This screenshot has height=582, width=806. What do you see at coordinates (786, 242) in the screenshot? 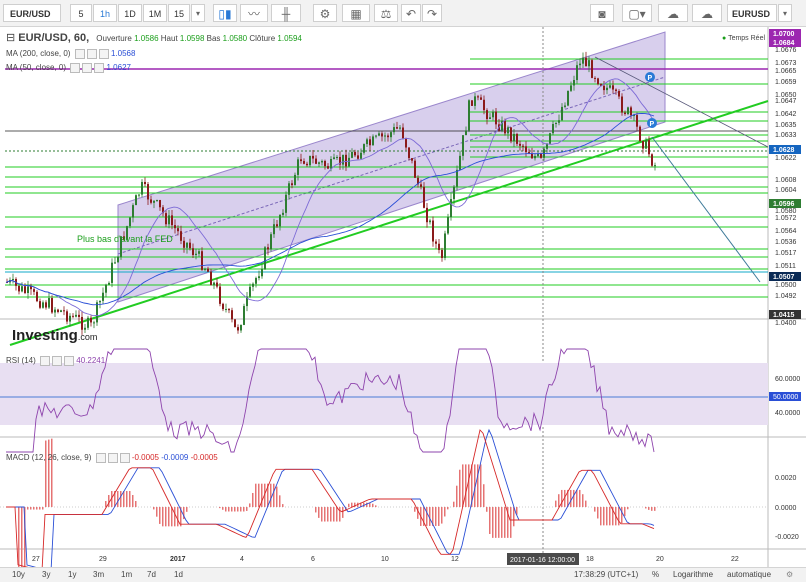
I see `price-axis-label: 1.0536` at bounding box center [786, 242].